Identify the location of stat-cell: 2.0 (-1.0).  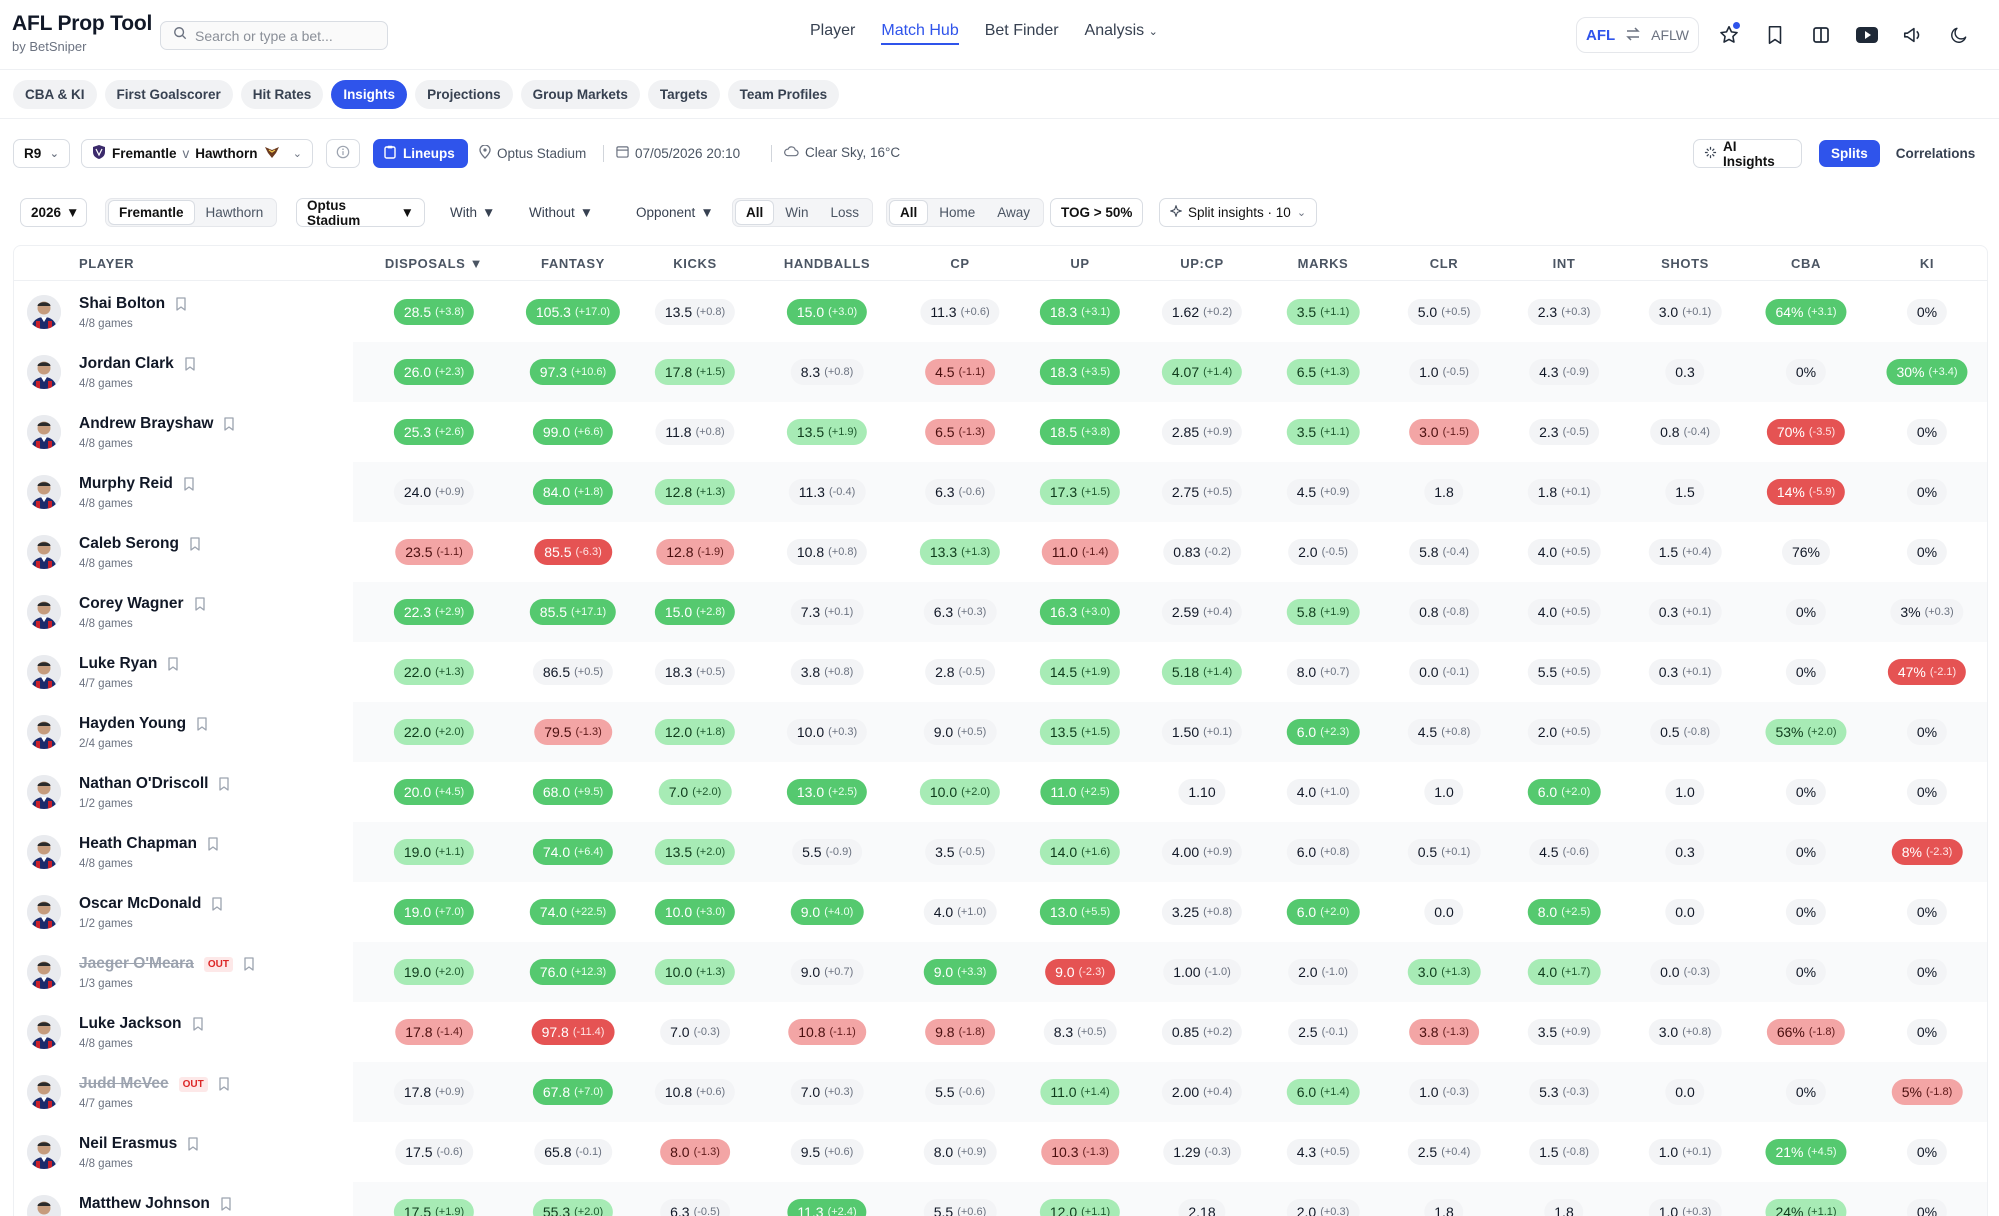
(1323, 972).